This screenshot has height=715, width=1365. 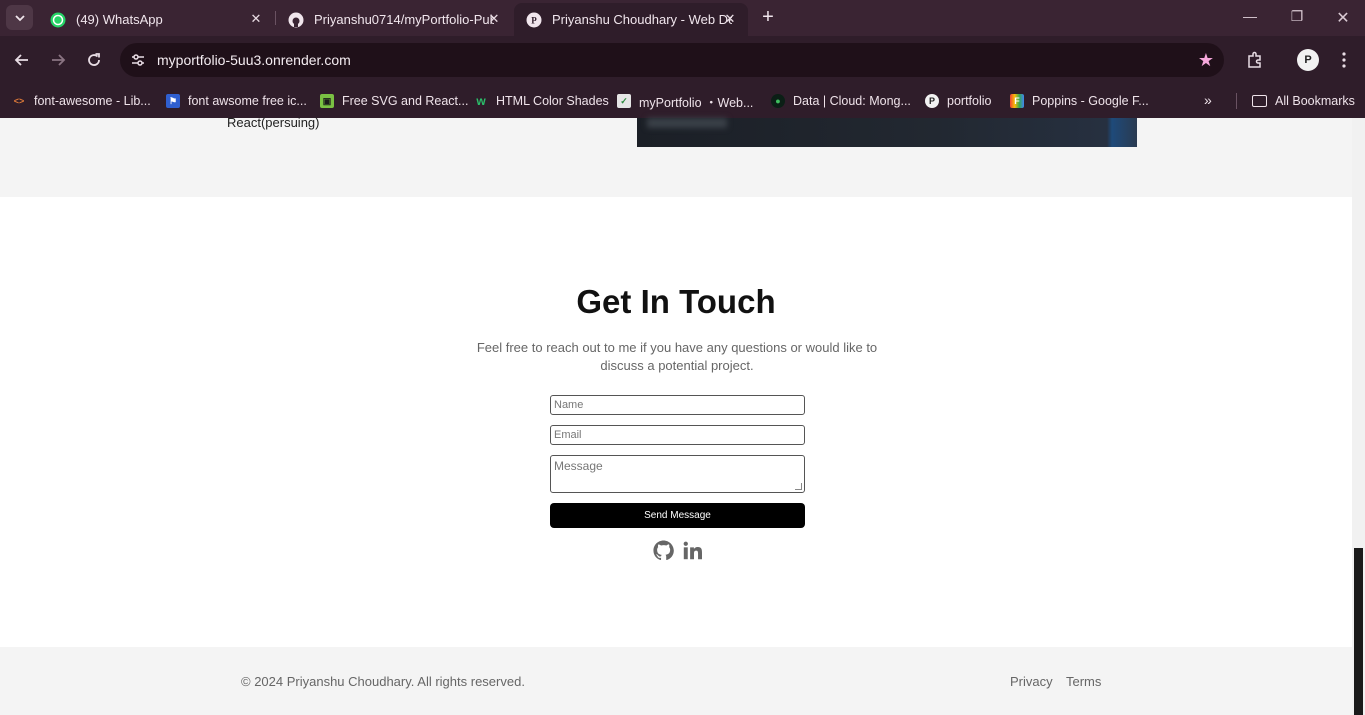 I want to click on render-check-icon: ✓, so click(x=624, y=101).